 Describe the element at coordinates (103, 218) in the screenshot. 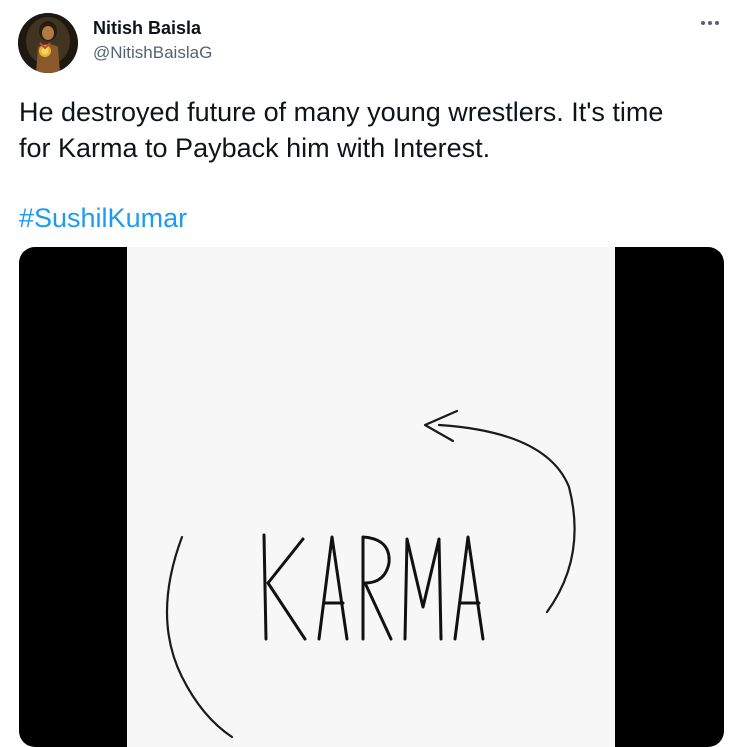

I see `hashtag-link: #SushilKumar` at that location.